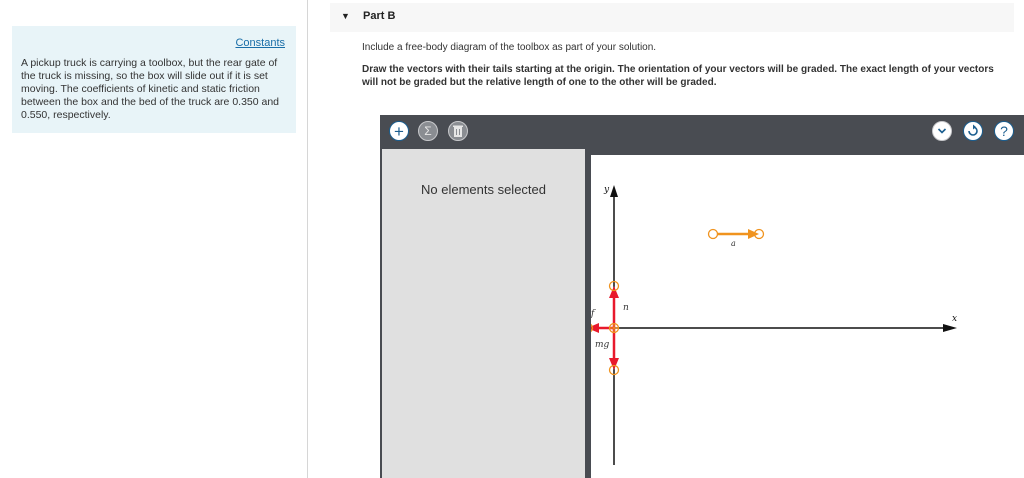 The width and height of the screenshot is (1024, 478). I want to click on vector-f-label: f, so click(593, 314).